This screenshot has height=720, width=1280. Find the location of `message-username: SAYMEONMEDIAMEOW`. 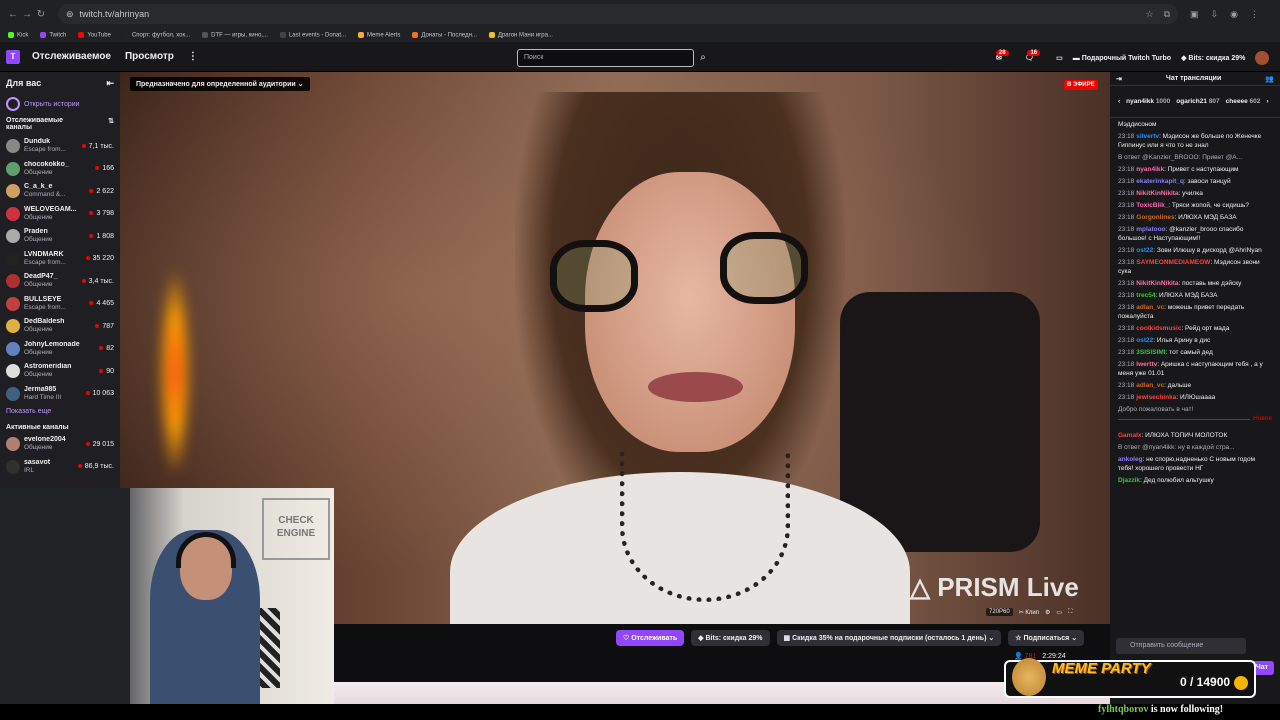

message-username: SAYMEONMEDIAMEOW is located at coordinates (1173, 262).